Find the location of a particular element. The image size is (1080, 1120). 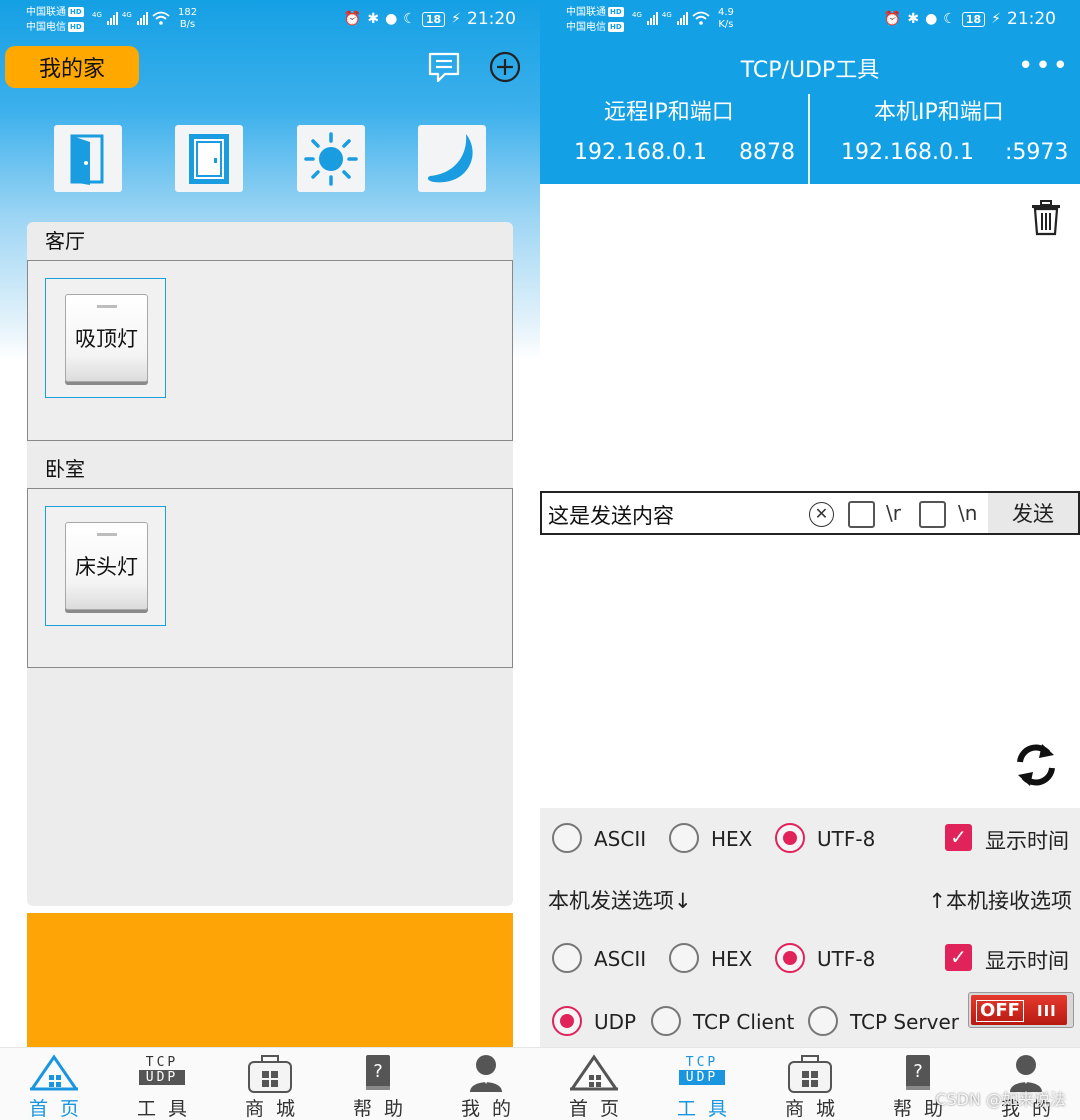

send-show-time-checkbox: ✓ is located at coordinates (958, 957).